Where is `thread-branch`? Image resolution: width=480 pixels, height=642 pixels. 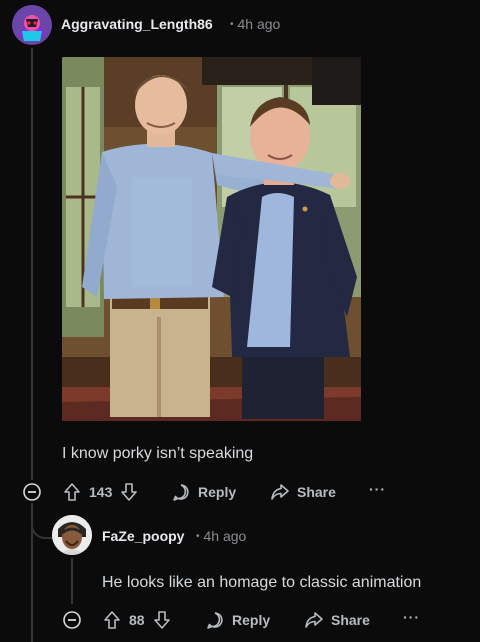
thread-branch is located at coordinates (42, 521).